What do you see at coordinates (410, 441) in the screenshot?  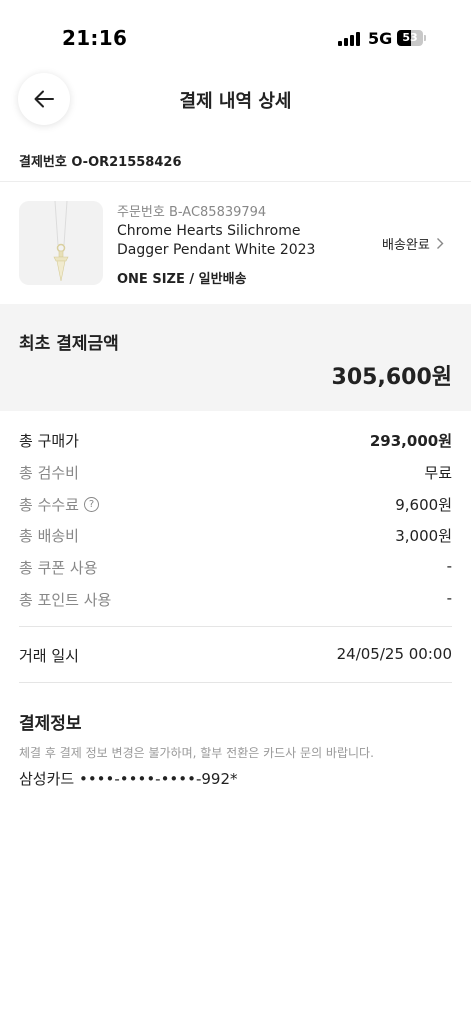 I see `row-value: 293,000원` at bounding box center [410, 441].